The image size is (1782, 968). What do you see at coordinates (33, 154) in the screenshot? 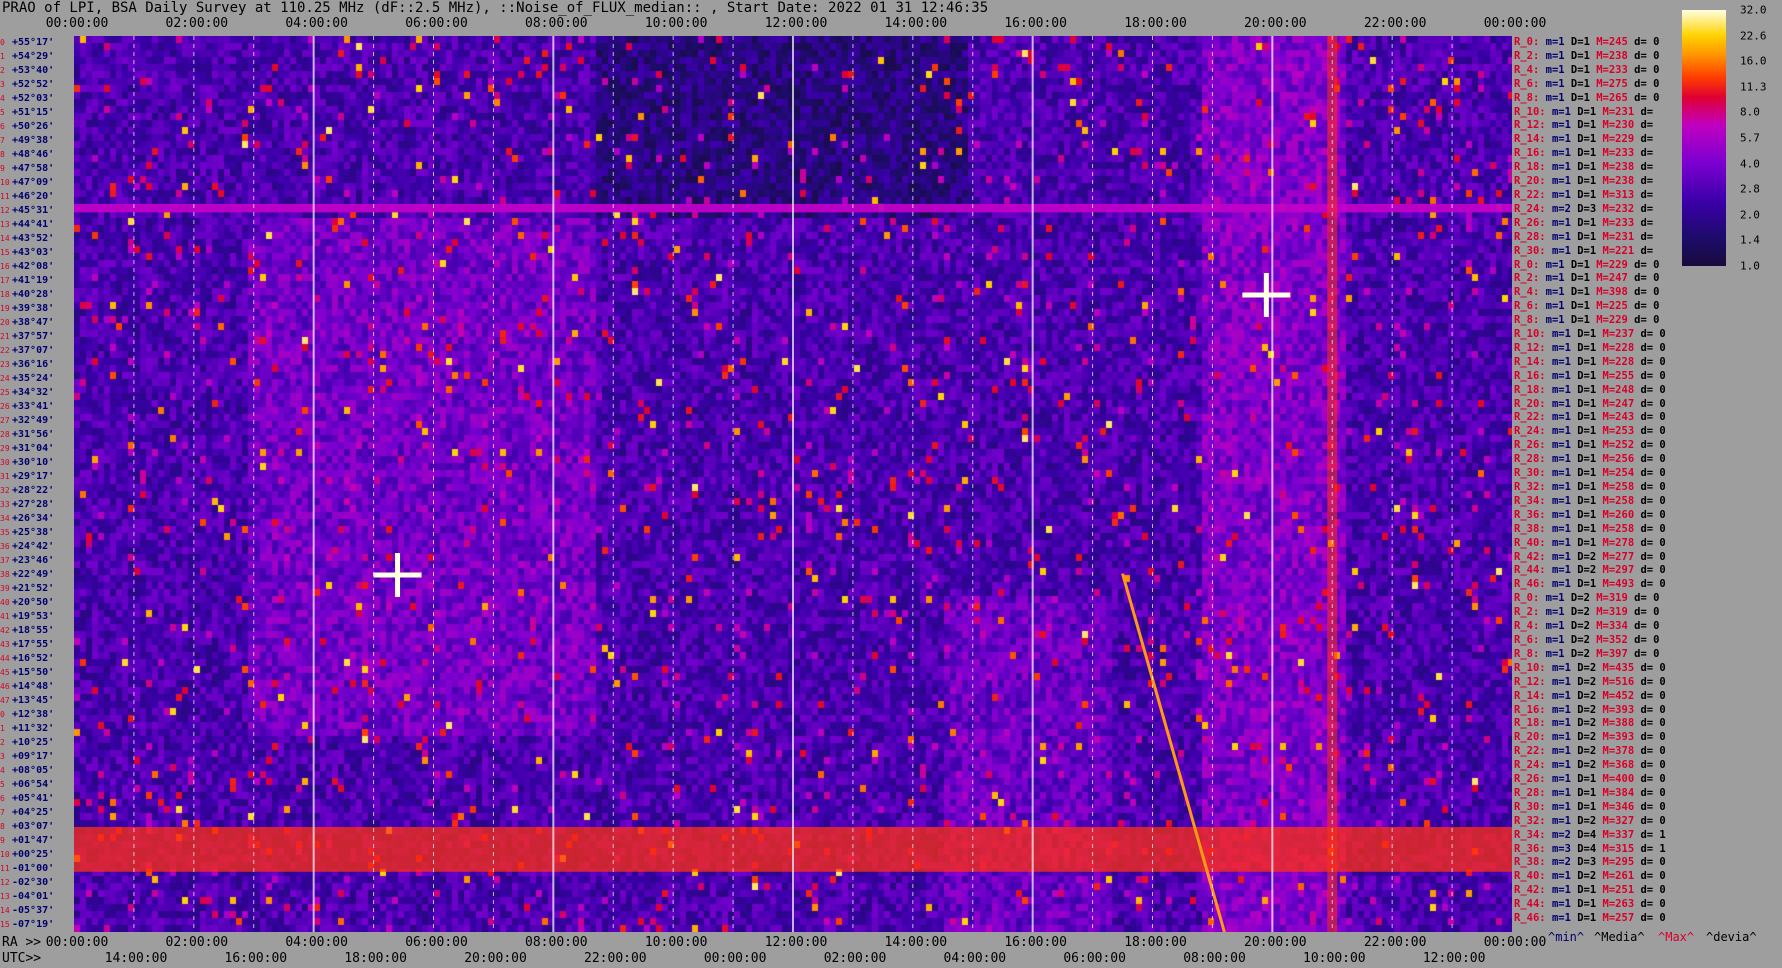
I see `dec-value: +48°46'` at bounding box center [33, 154].